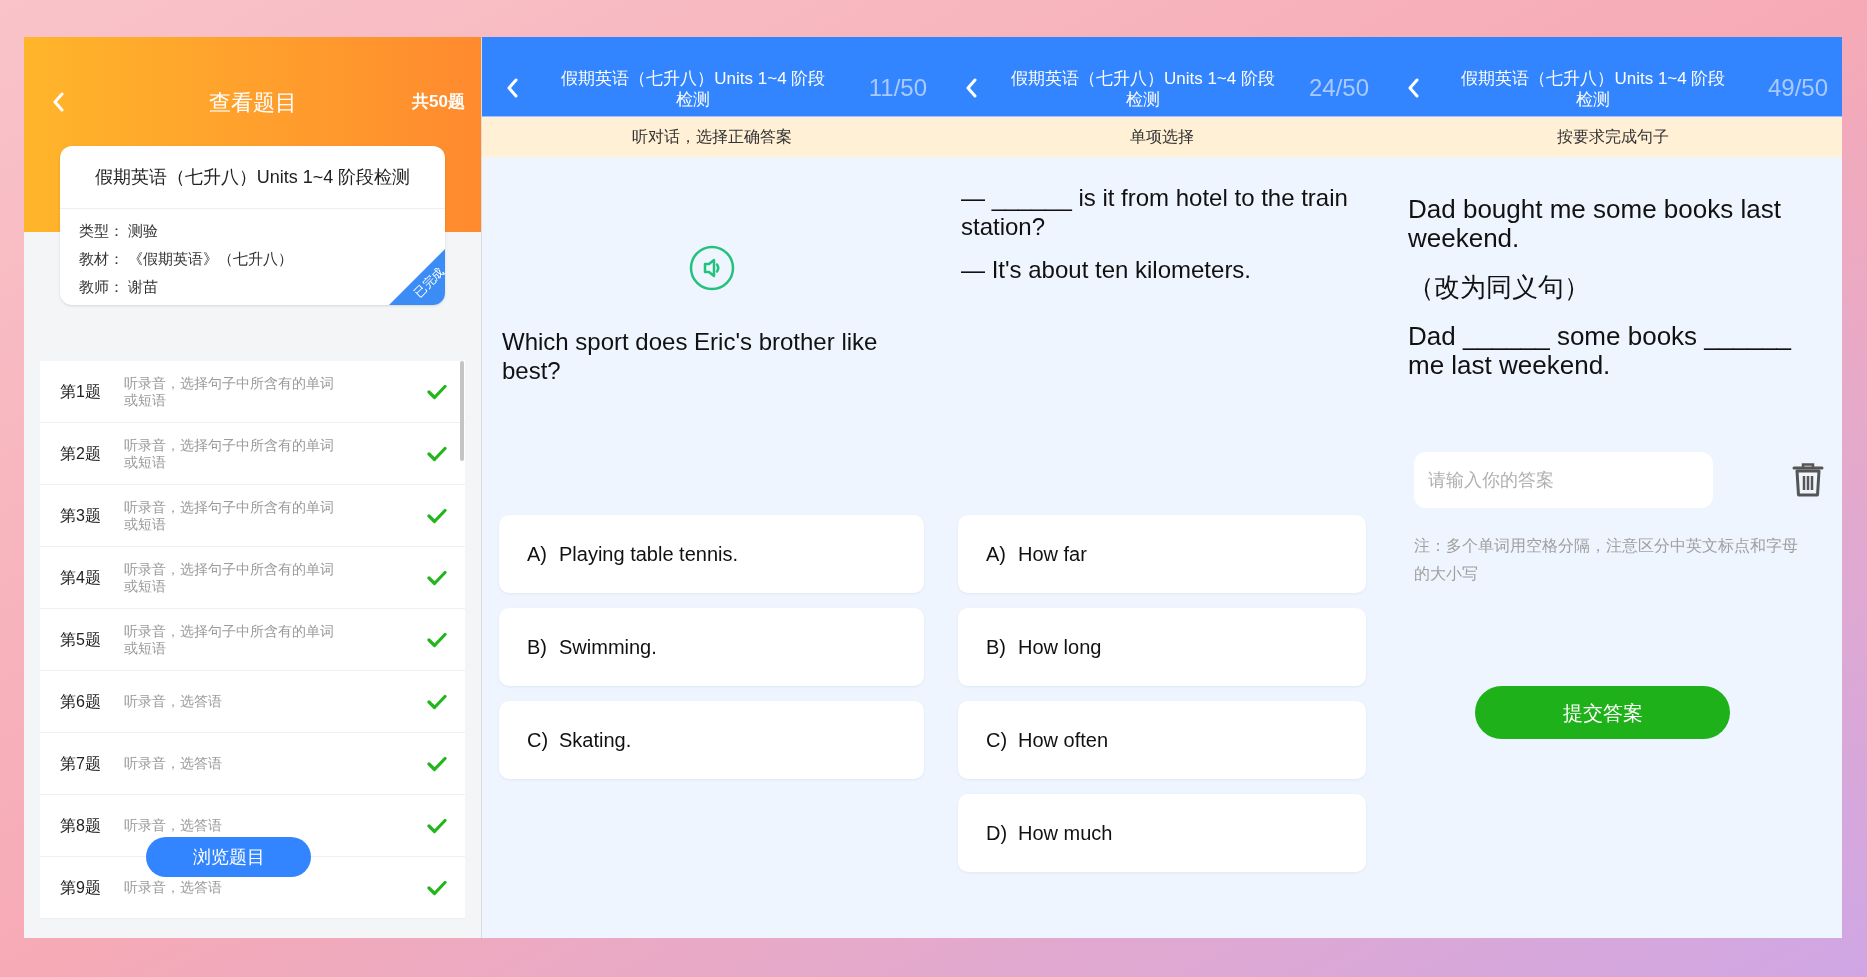  I want to click on question-number: 第8题, so click(81, 825).